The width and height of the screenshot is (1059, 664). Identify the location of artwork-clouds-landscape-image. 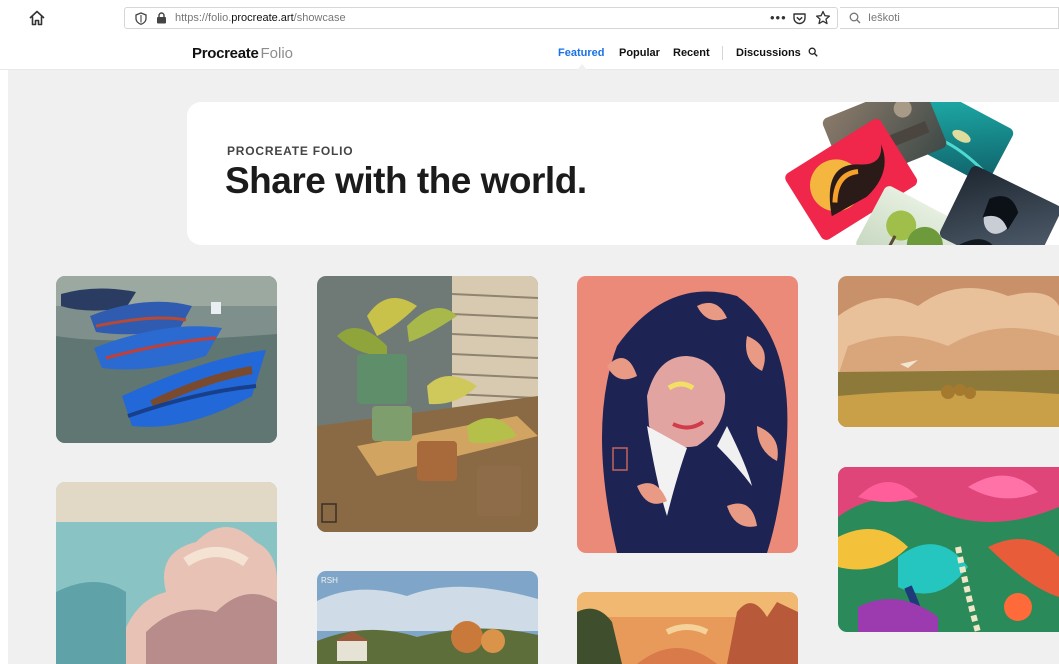
(948, 351).